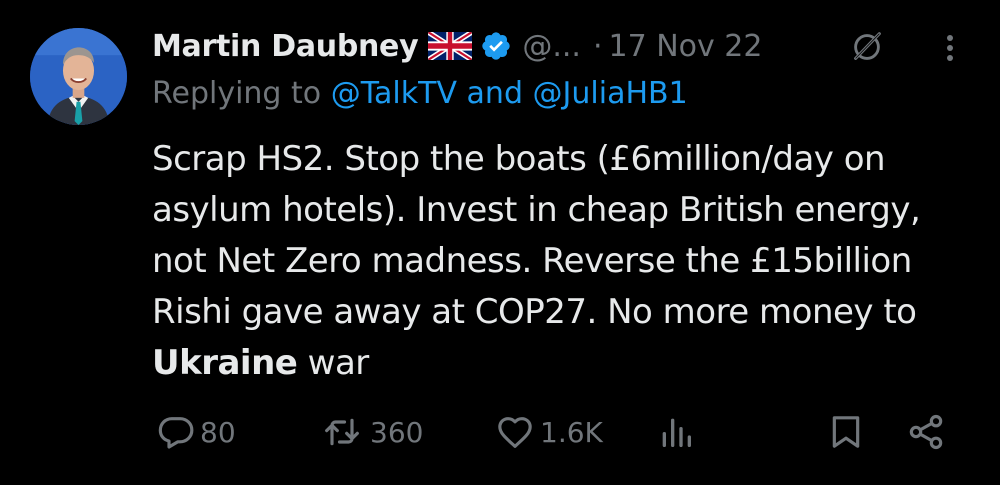 Image resolution: width=1000 pixels, height=485 pixels. I want to click on timestamp: 17 Nov 22, so click(686, 46).